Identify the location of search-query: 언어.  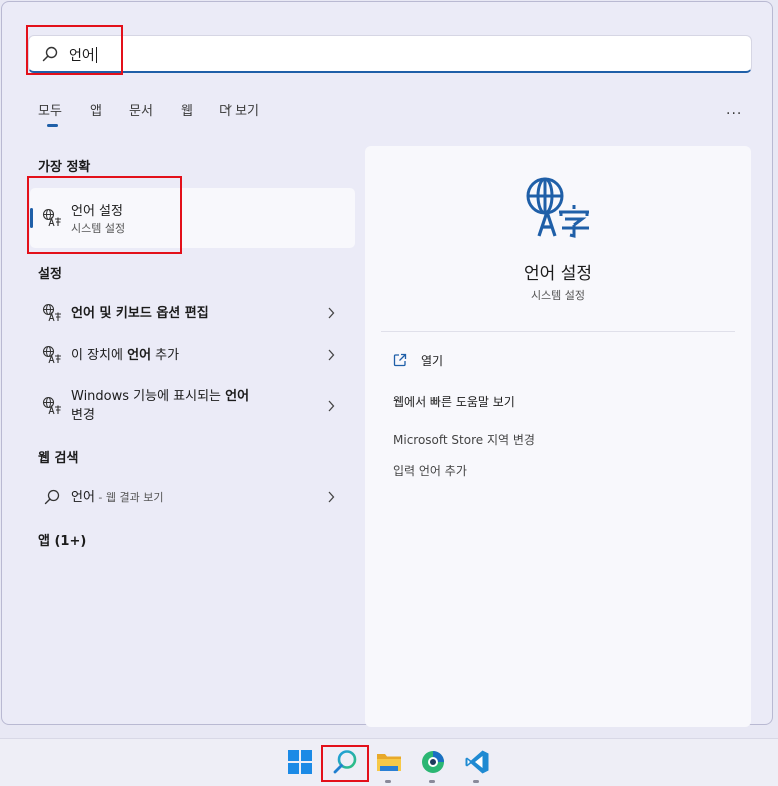
(83, 55).